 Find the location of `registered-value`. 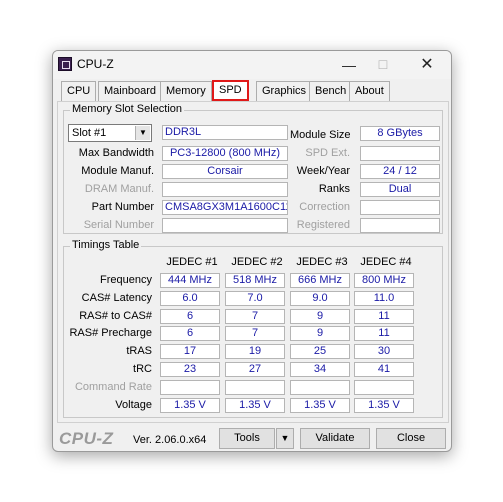

registered-value is located at coordinates (400, 225).